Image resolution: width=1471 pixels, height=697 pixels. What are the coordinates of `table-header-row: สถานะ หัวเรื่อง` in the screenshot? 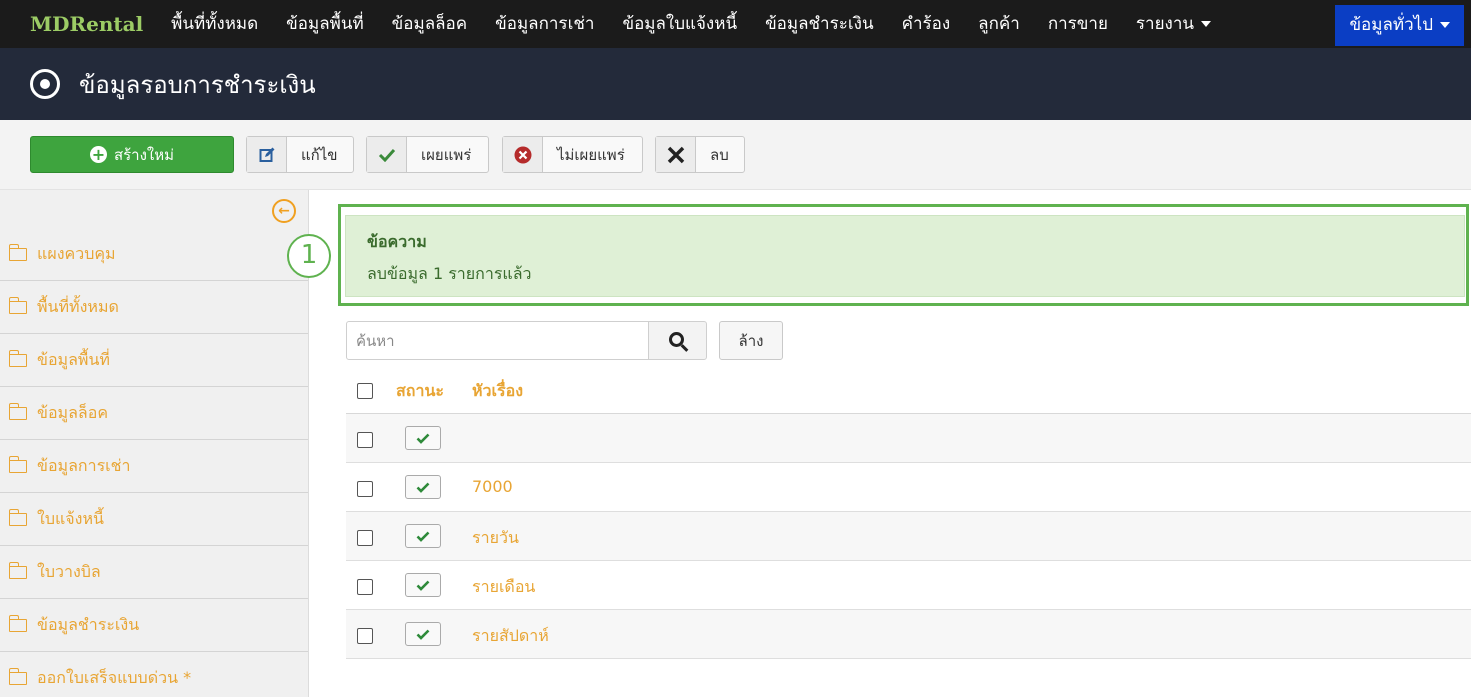 It's located at (908, 389).